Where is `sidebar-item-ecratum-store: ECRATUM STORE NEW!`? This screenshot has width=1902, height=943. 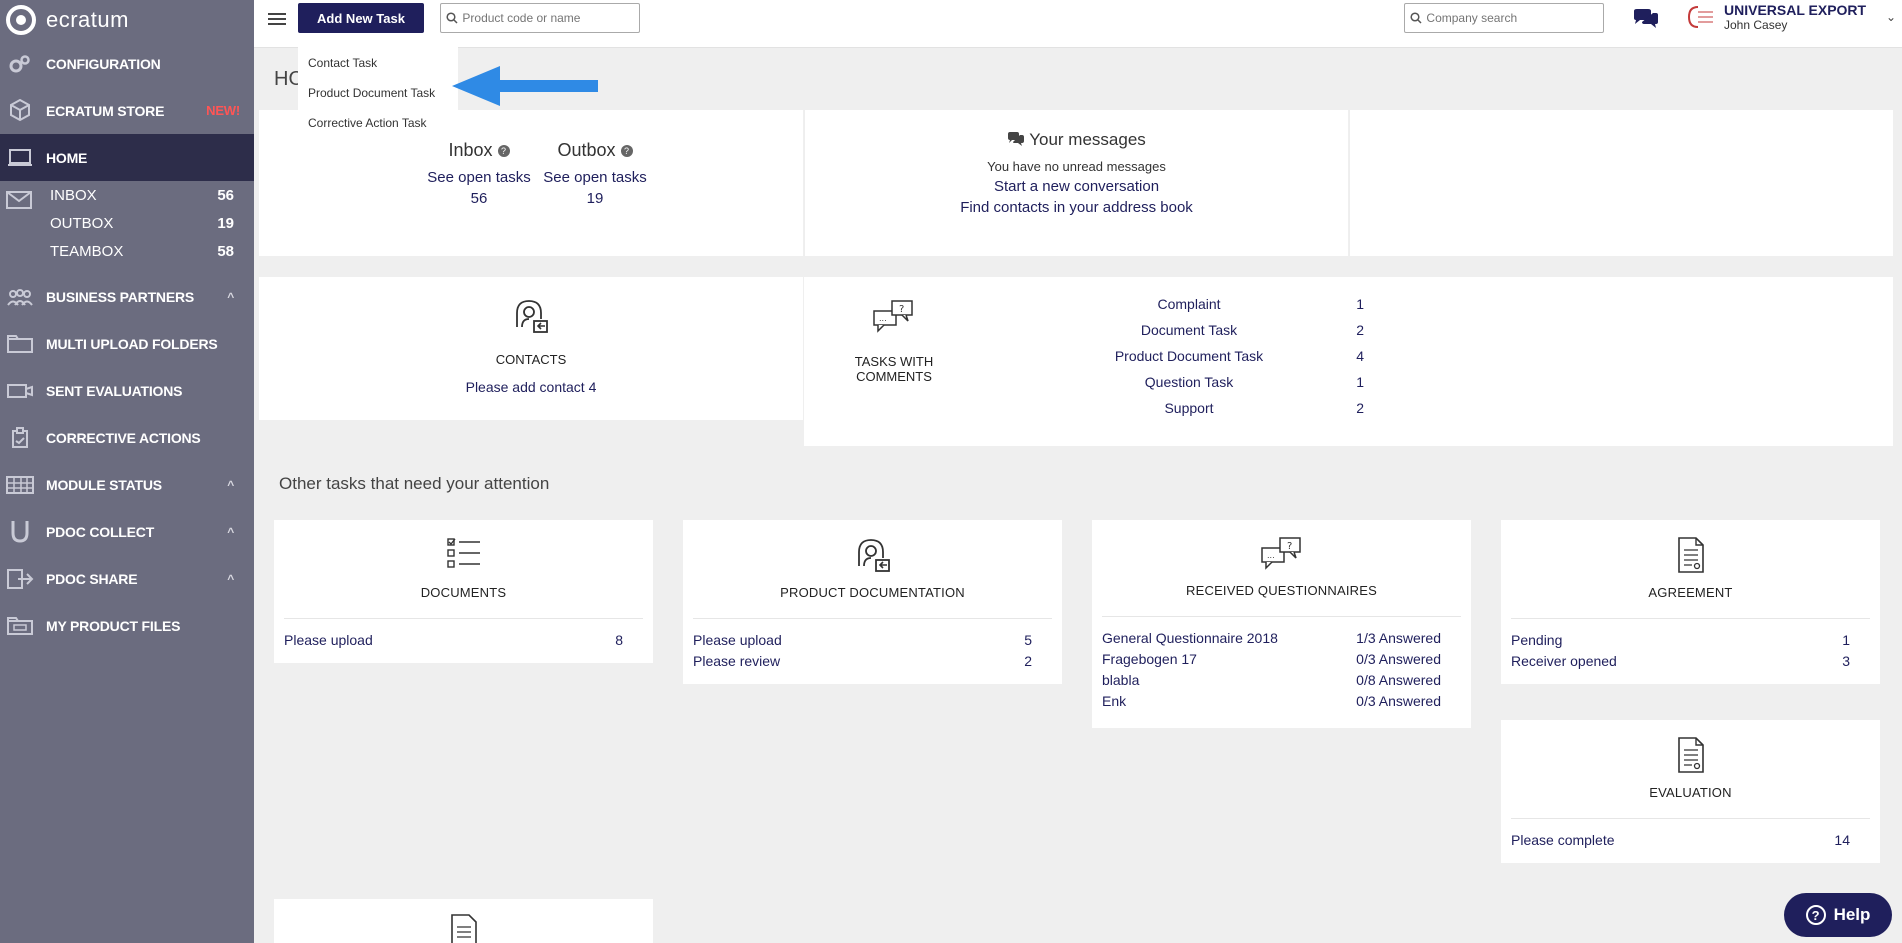
sidebar-item-ecratum-store: ECRATUM STORE NEW! is located at coordinates (127, 110).